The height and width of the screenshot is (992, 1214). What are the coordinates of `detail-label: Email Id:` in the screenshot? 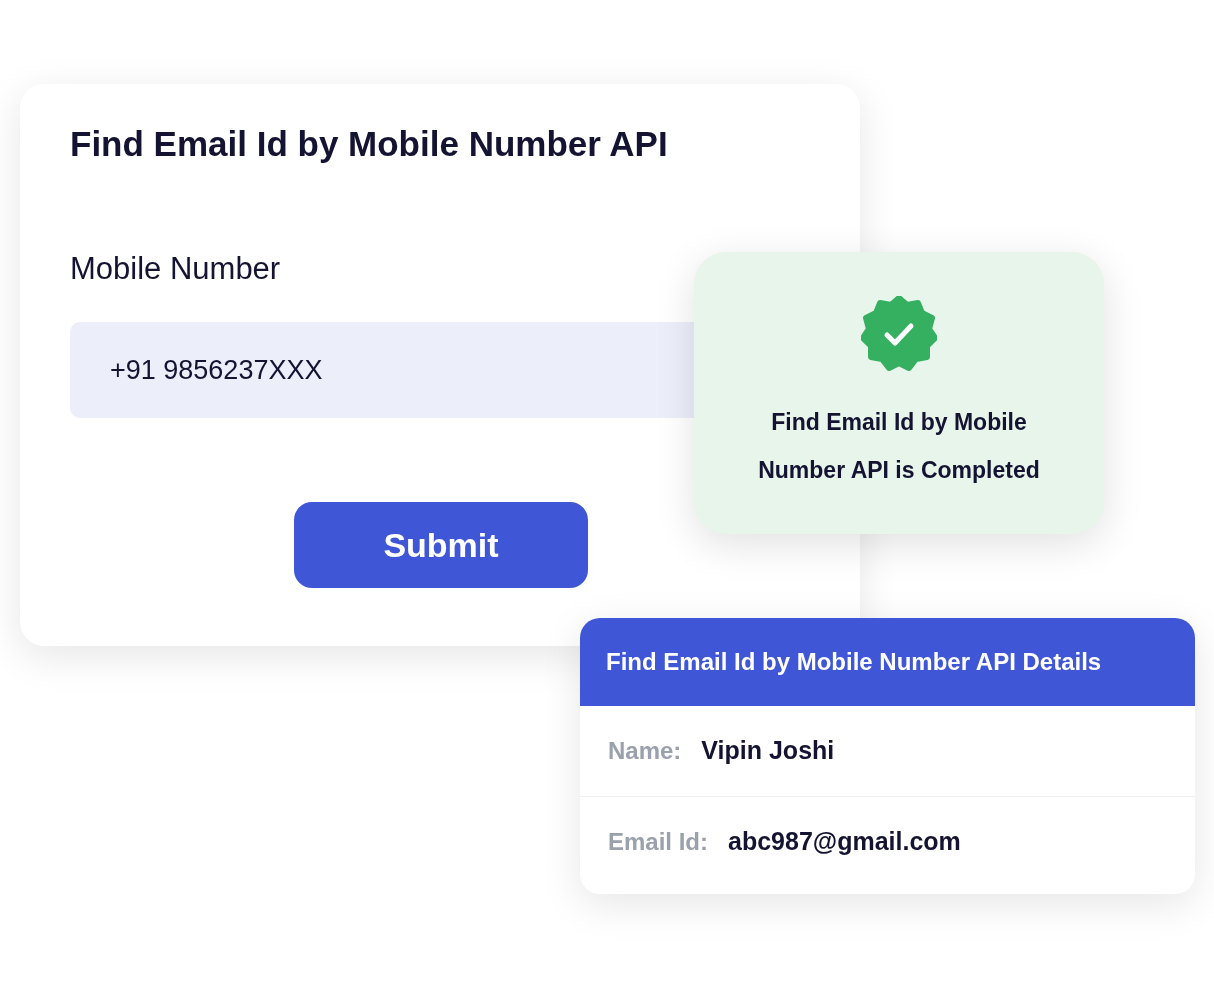 It's located at (658, 841).